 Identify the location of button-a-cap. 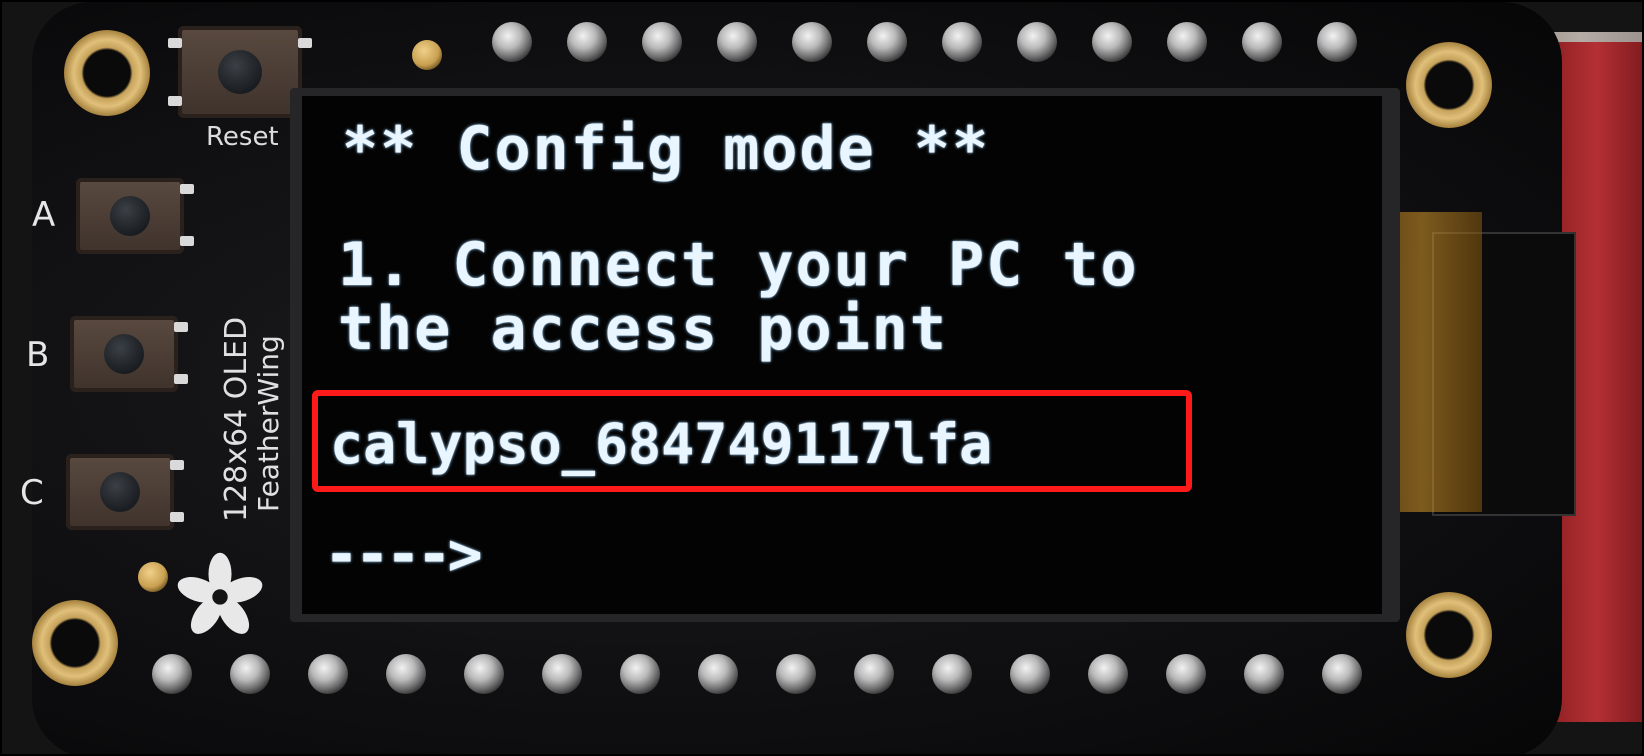
(130, 216).